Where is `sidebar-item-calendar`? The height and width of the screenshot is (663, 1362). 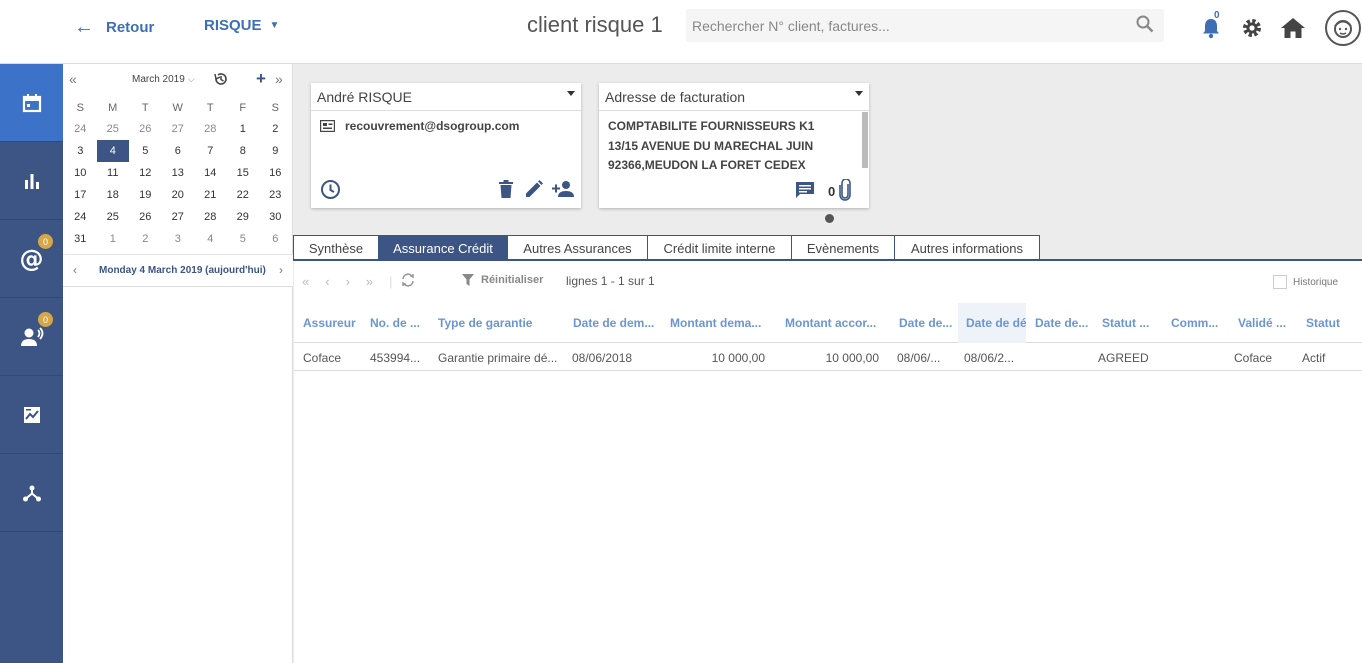
sidebar-item-calendar is located at coordinates (31, 103).